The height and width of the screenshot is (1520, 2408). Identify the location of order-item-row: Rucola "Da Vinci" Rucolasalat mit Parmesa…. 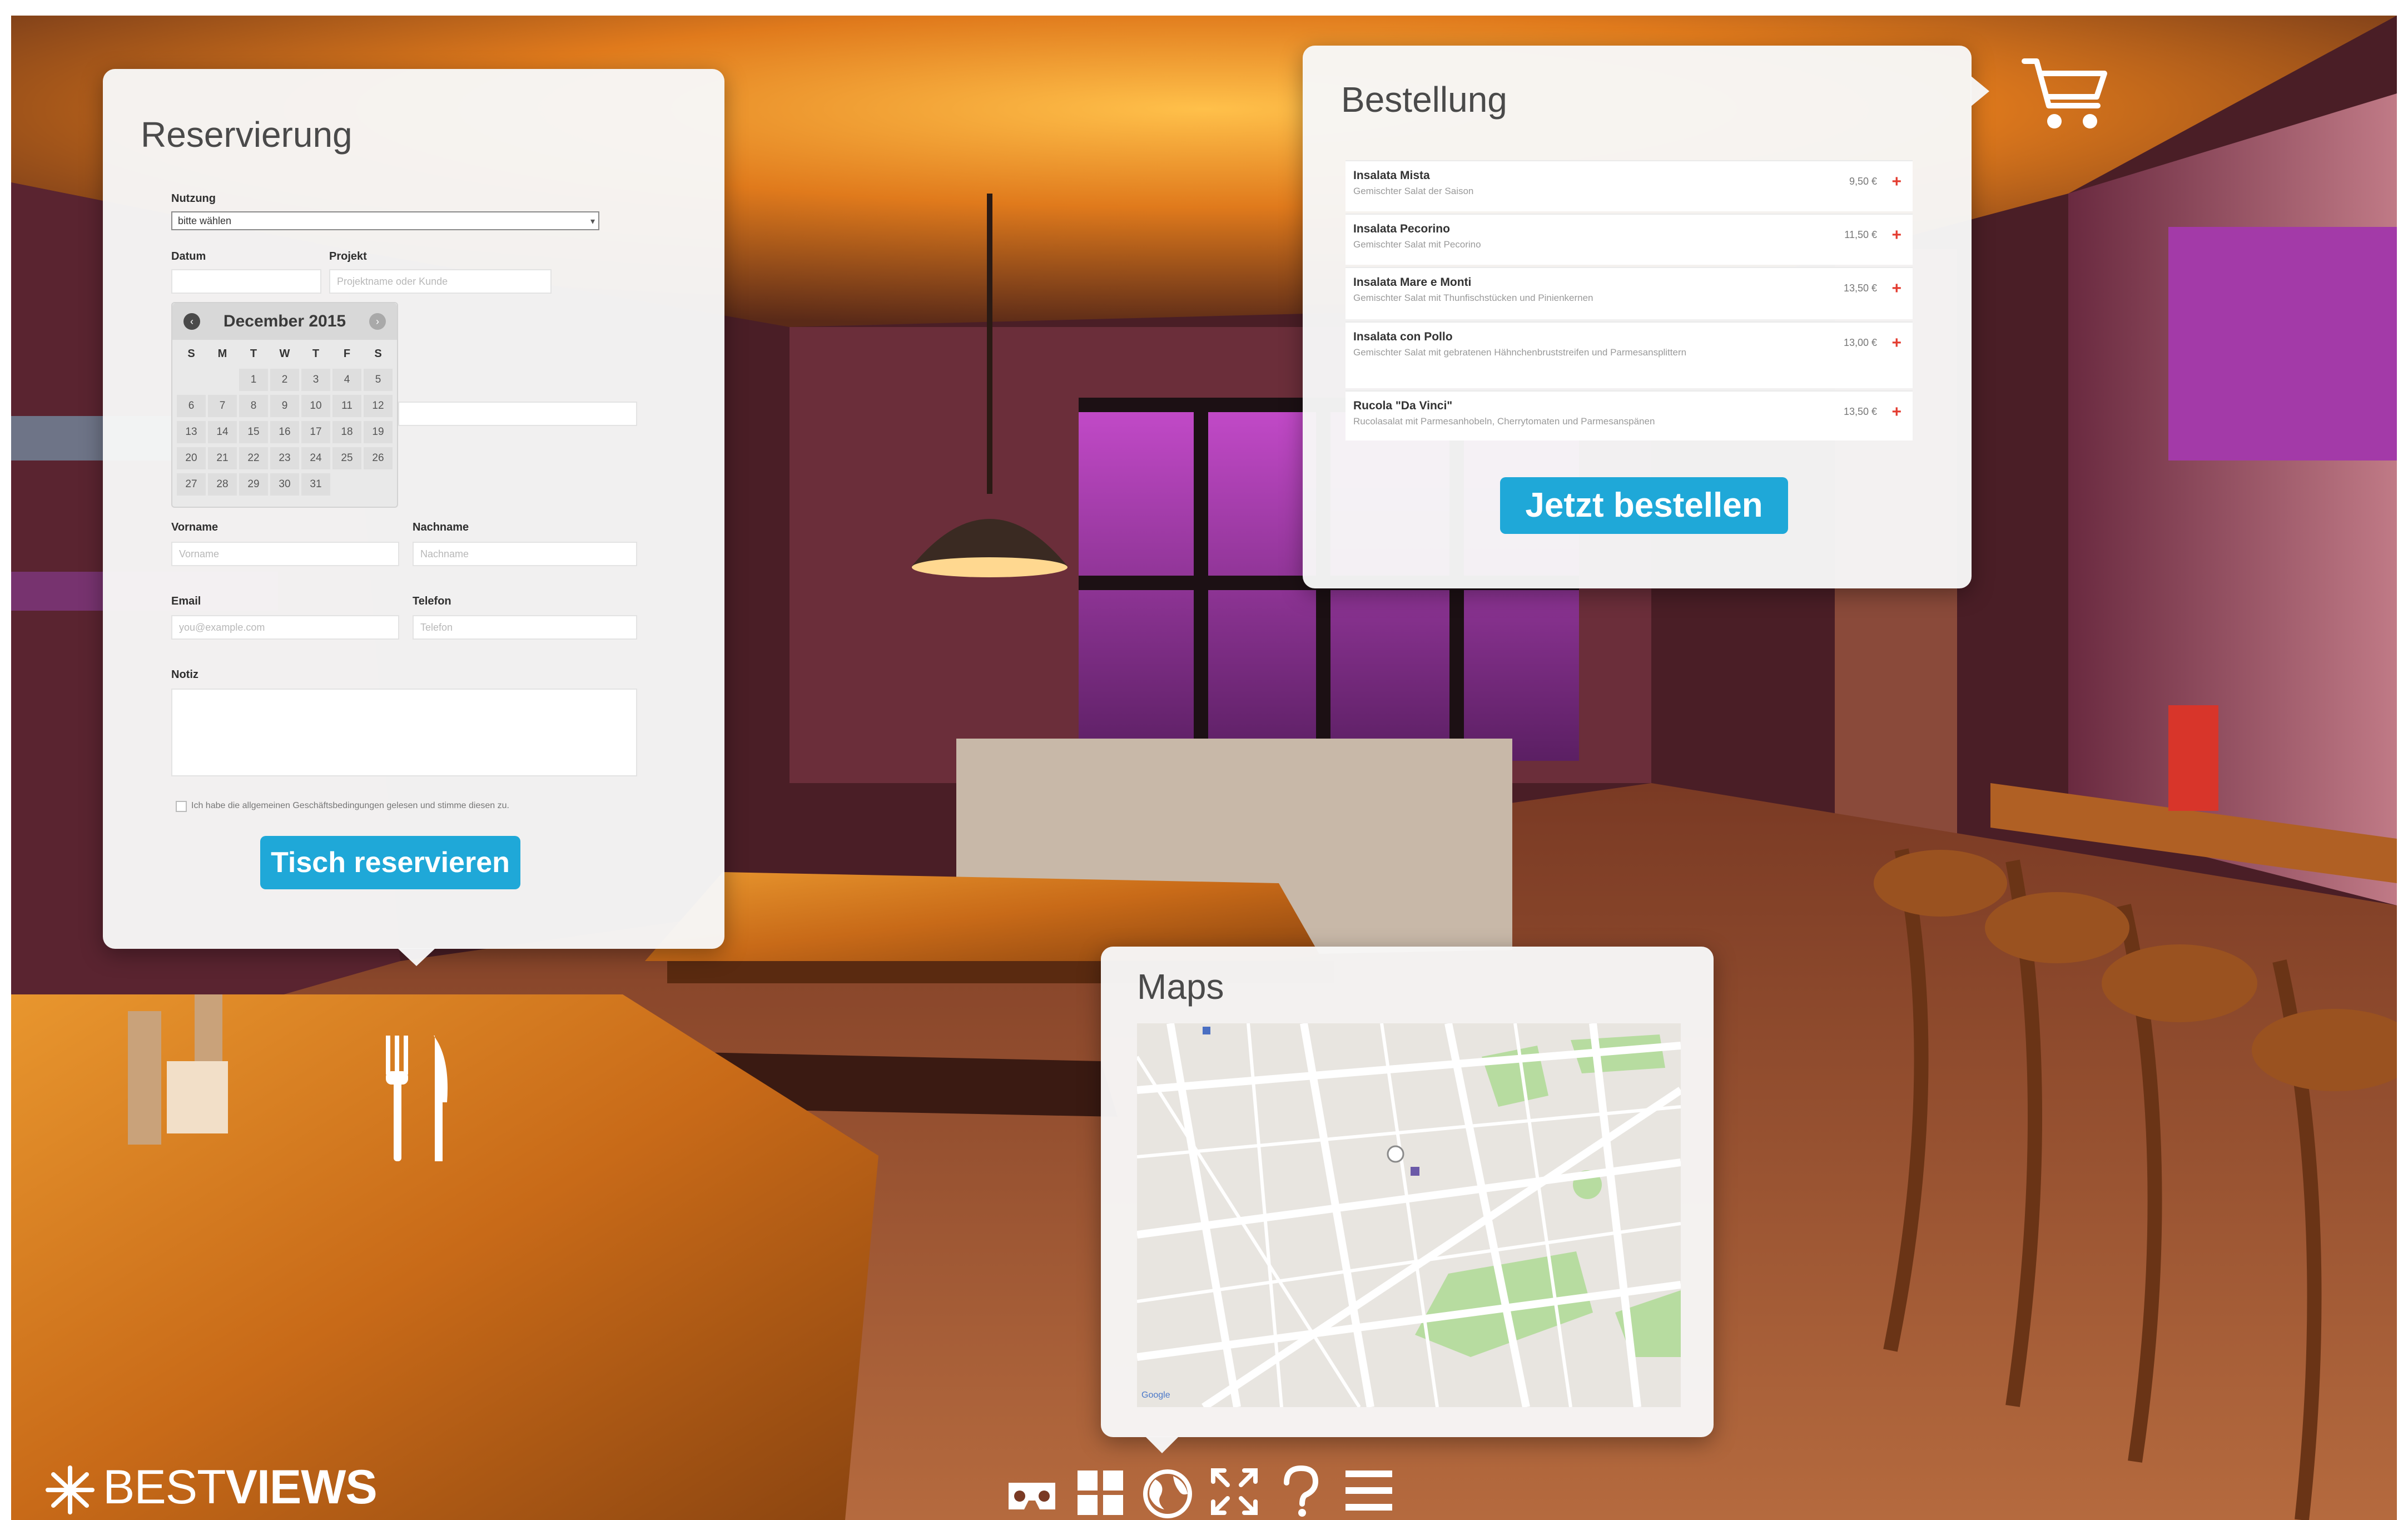
(1629, 415).